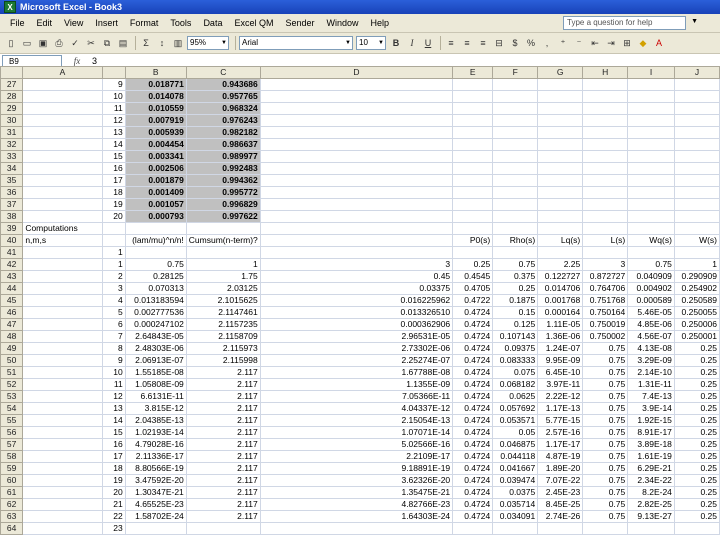 The image size is (720, 540). What do you see at coordinates (12, 396) in the screenshot?
I see `row-header: 53` at bounding box center [12, 396].